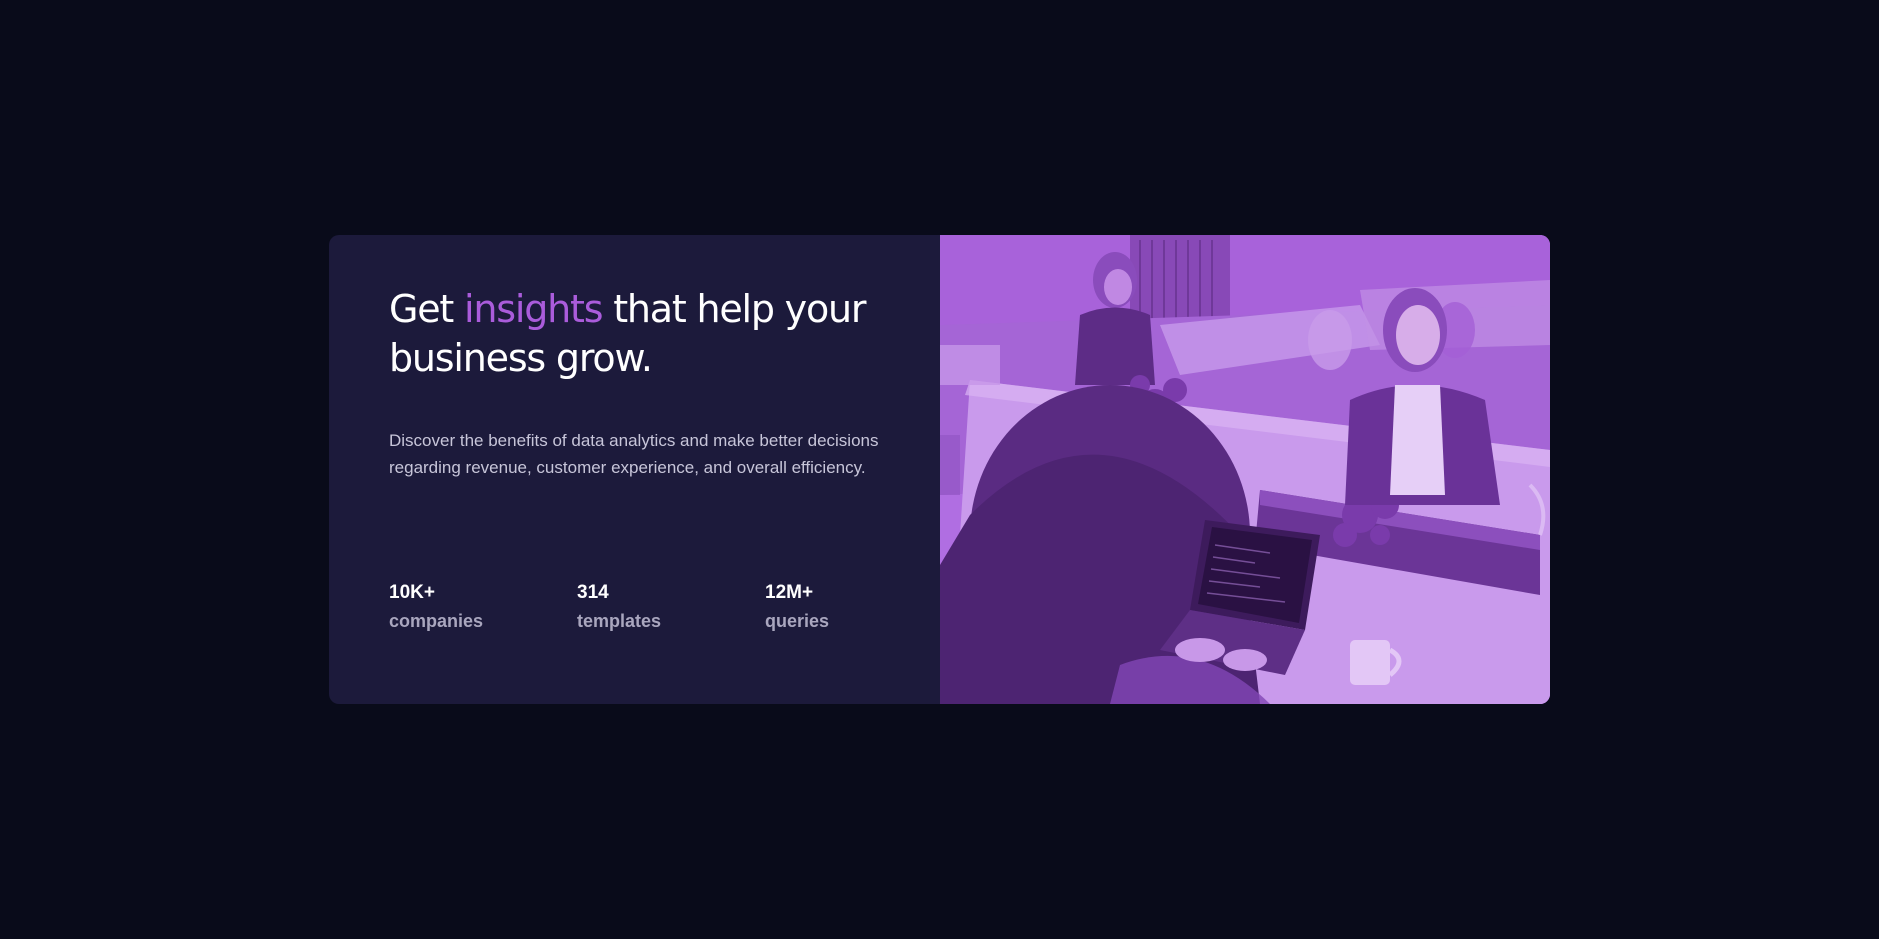 This screenshot has height=939, width=1879. Describe the element at coordinates (797, 621) in the screenshot. I see `stat-label: queries` at that location.